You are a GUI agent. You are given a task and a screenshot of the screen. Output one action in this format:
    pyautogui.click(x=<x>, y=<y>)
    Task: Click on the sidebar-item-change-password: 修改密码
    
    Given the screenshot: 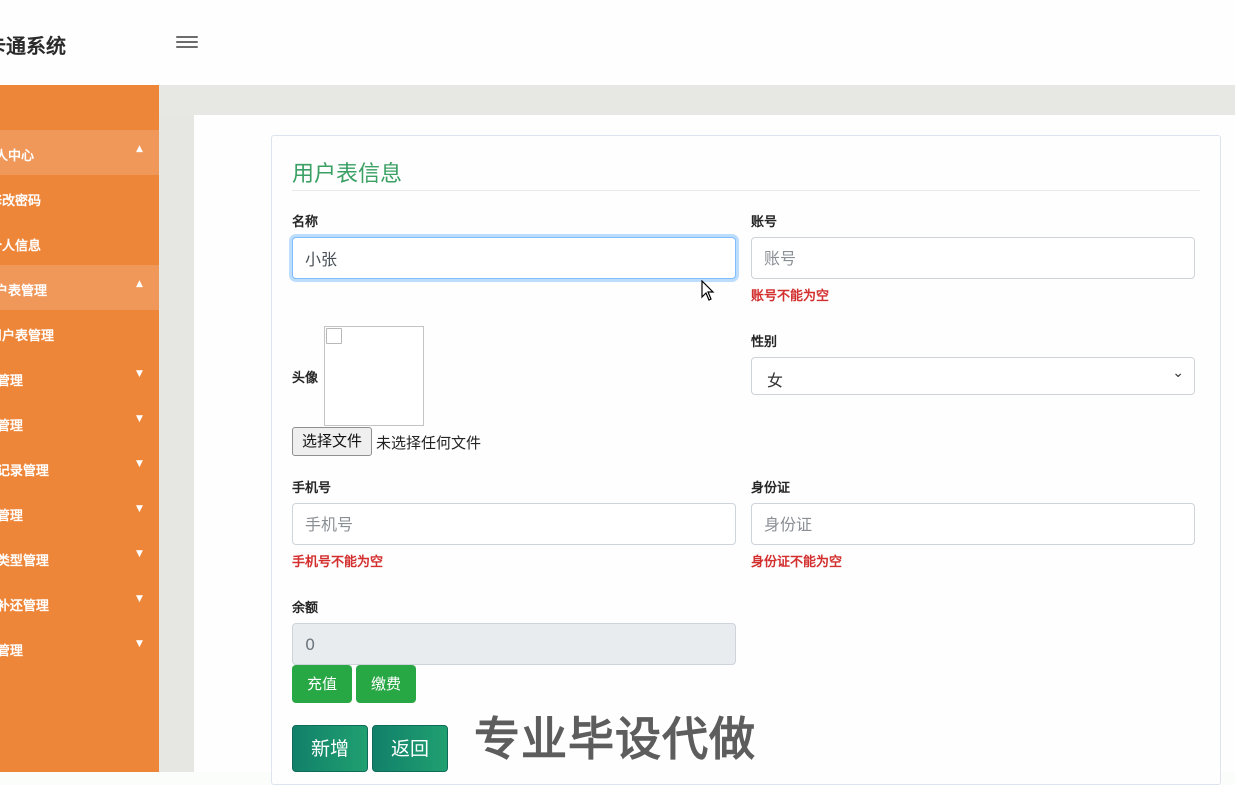 What is the action you would take?
    pyautogui.click(x=79, y=197)
    